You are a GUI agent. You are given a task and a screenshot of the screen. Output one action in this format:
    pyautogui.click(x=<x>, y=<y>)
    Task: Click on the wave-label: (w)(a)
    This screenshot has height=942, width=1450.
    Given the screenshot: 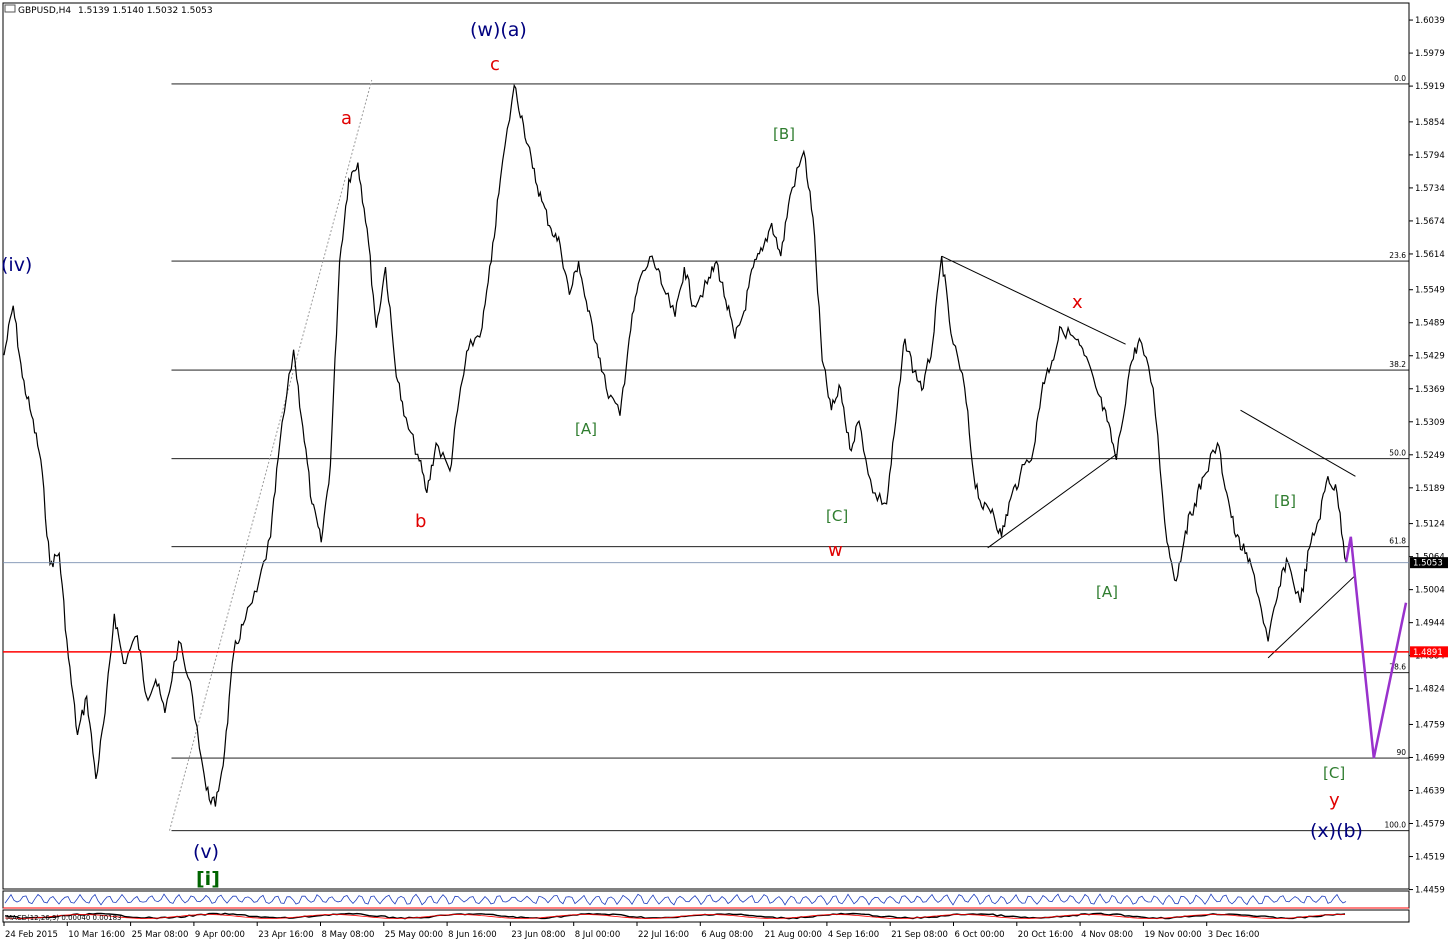 What is the action you would take?
    pyautogui.click(x=498, y=30)
    